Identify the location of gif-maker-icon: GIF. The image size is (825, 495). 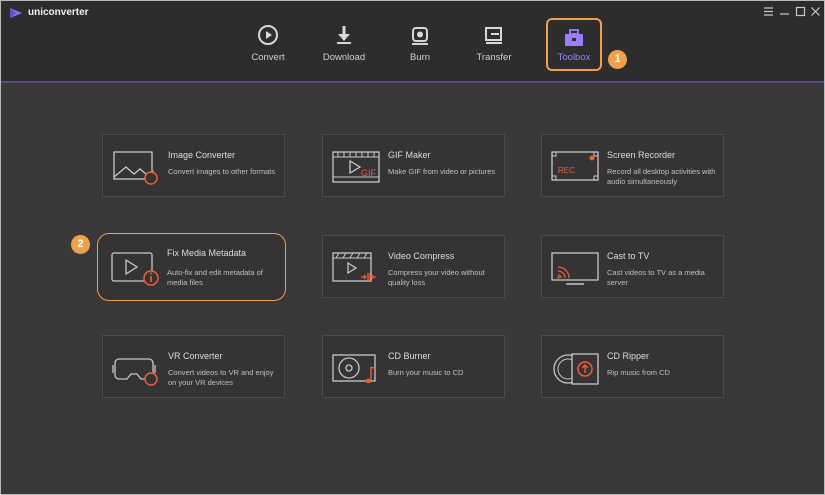
(356, 167).